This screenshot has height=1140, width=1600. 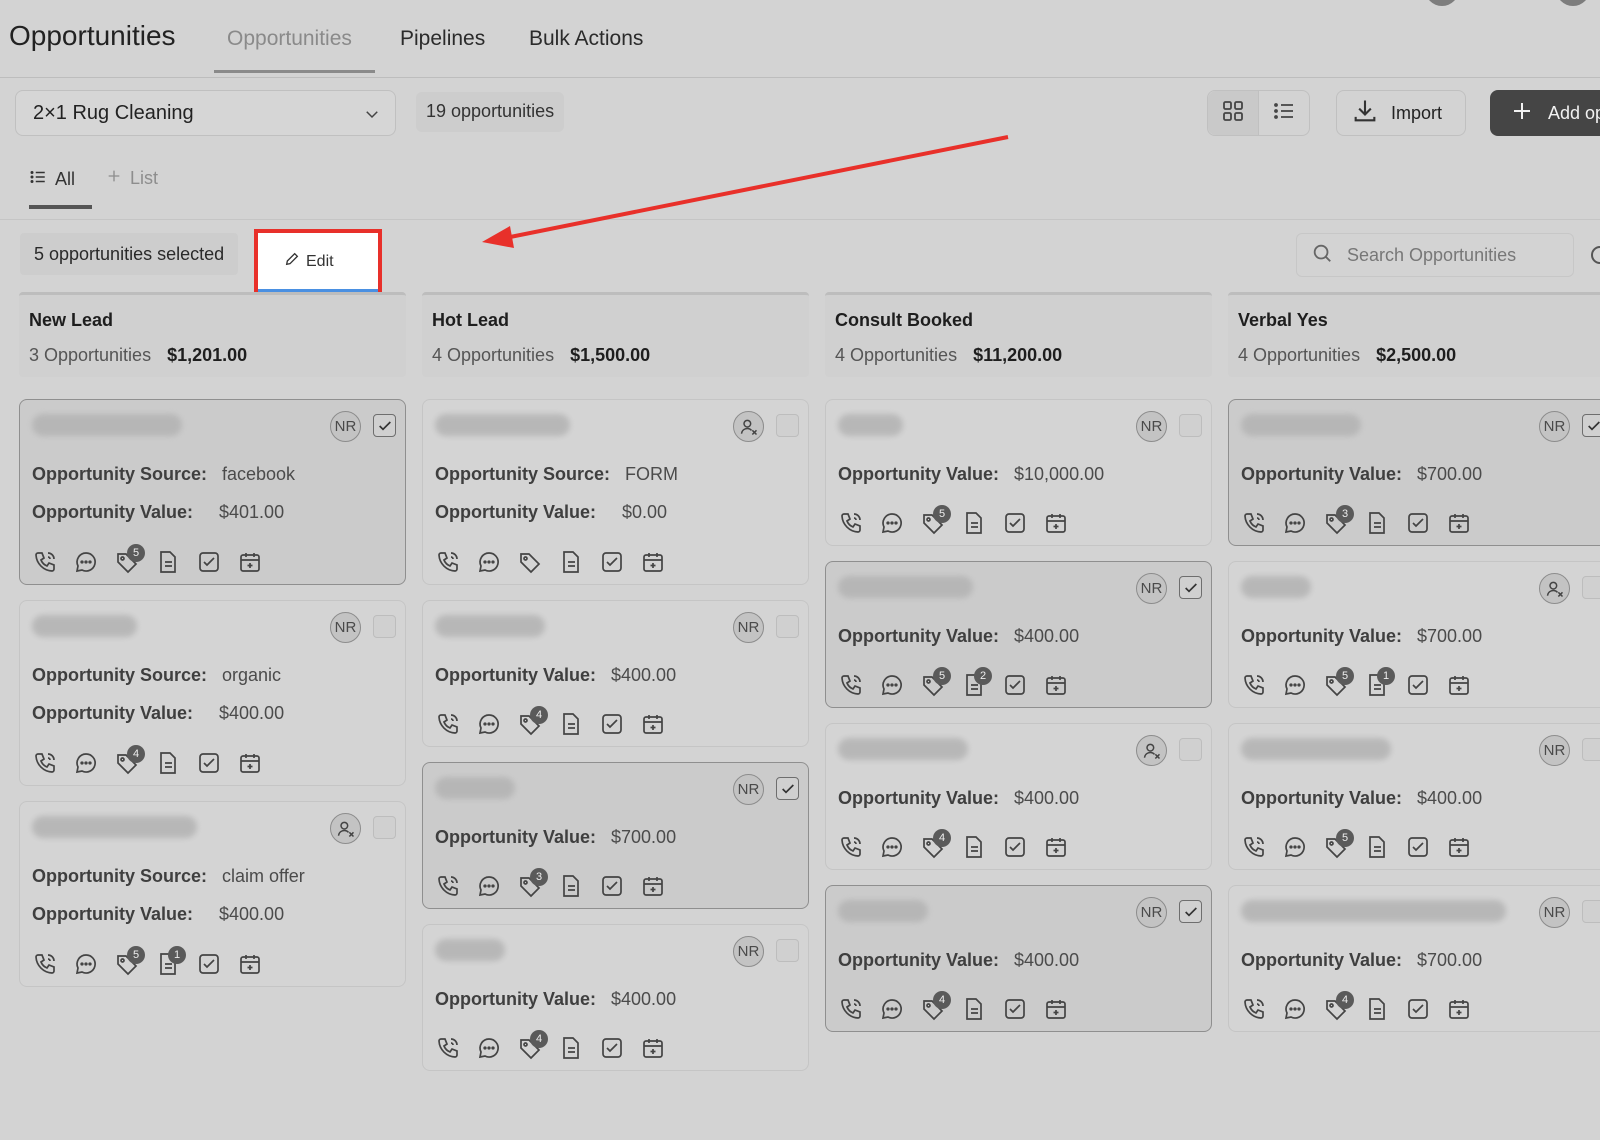 What do you see at coordinates (1545, 113) in the screenshot?
I see `add-opportunity-button: Add op` at bounding box center [1545, 113].